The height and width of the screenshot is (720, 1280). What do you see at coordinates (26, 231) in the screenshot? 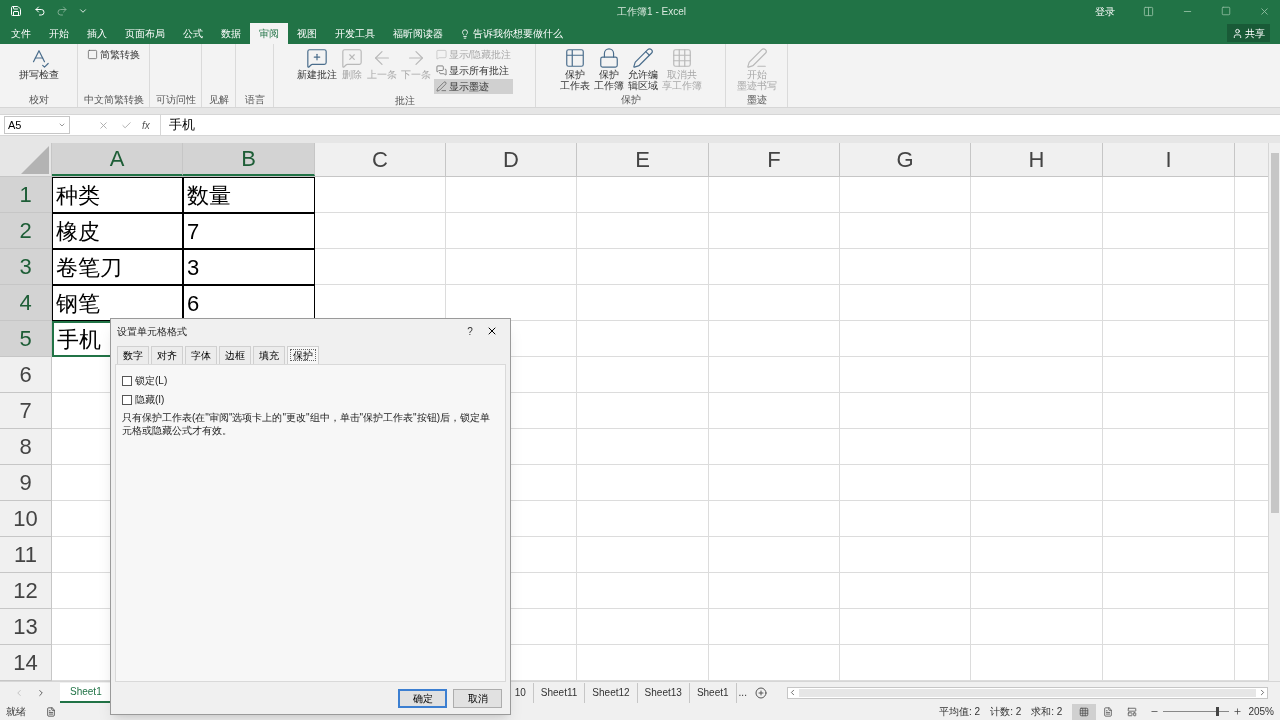
I see `row-header: 2` at bounding box center [26, 231].